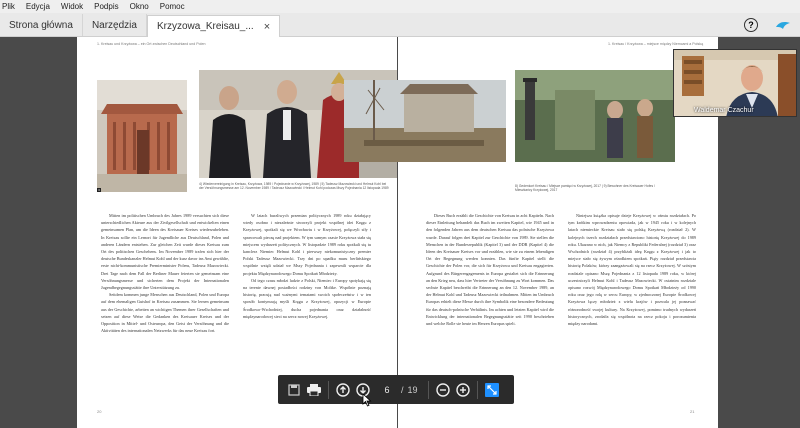 The image size is (800, 428). What do you see at coordinates (367, 400) in the screenshot?
I see `mouse-cursor-icon` at bounding box center [367, 400].